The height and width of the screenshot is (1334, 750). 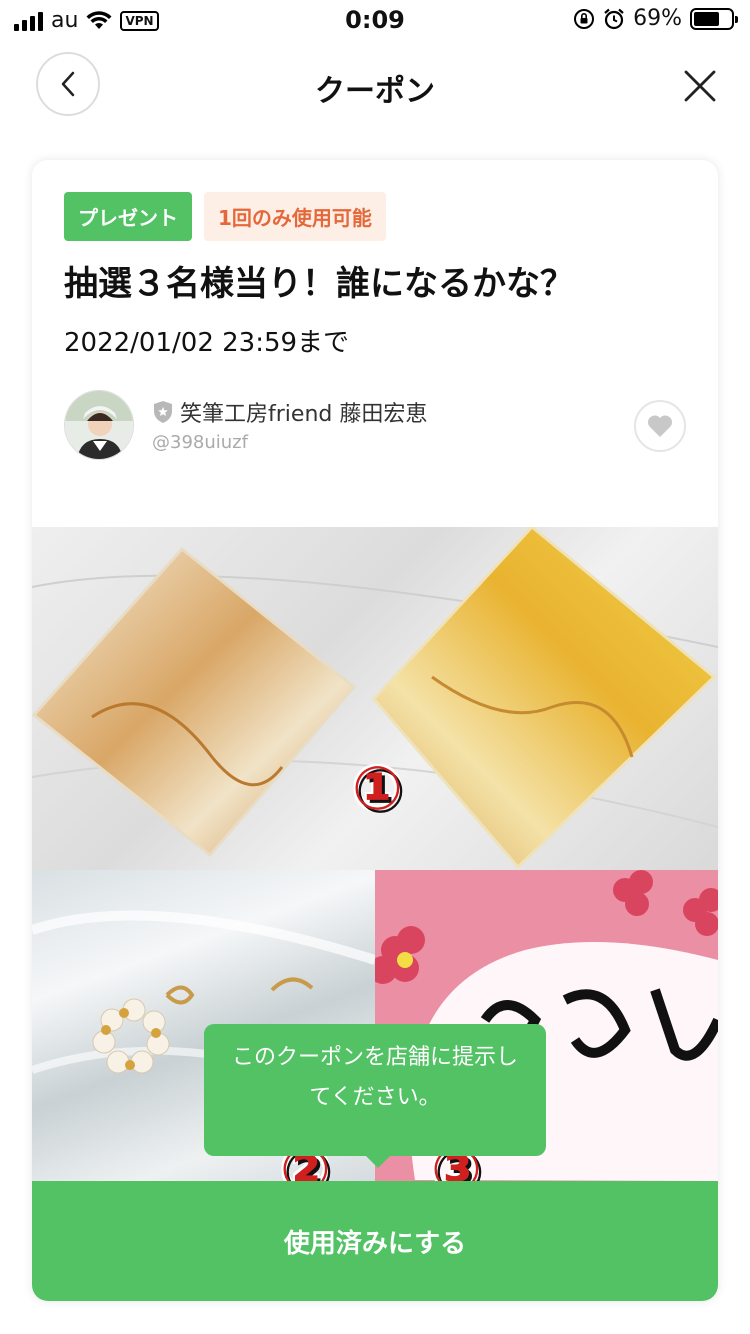 I want to click on coupon-title: 抽選３名様当り！誰になるかな？, so click(x=319, y=284).